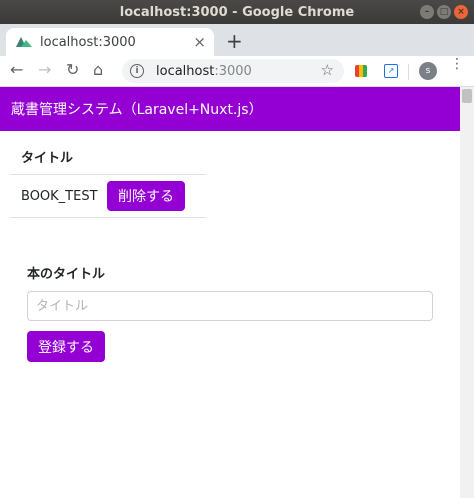 This screenshot has height=498, width=474. I want to click on profile-avatar-icon: s, so click(428, 71).